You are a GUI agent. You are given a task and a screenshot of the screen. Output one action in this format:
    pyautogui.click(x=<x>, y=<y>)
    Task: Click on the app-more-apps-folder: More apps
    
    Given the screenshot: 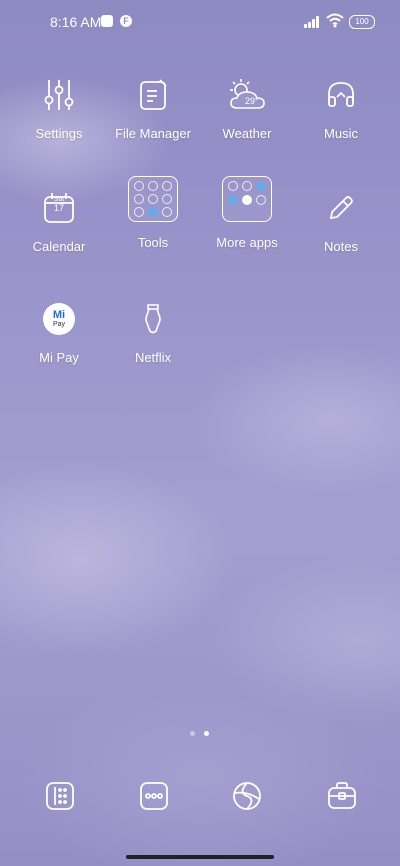 What is the action you would take?
    pyautogui.click(x=247, y=213)
    